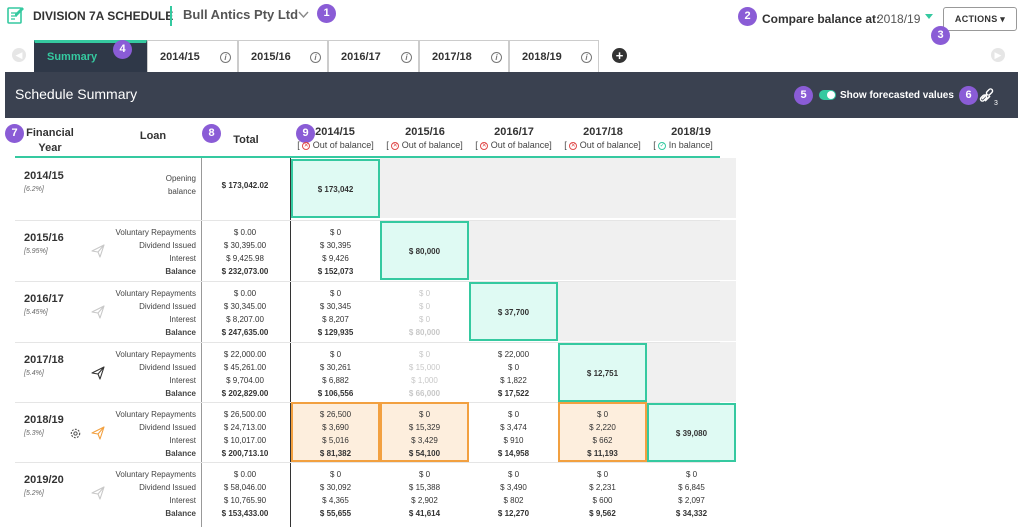 The image size is (1023, 527). I want to click on tab-2018-19: 2018/19 i, so click(554, 56).